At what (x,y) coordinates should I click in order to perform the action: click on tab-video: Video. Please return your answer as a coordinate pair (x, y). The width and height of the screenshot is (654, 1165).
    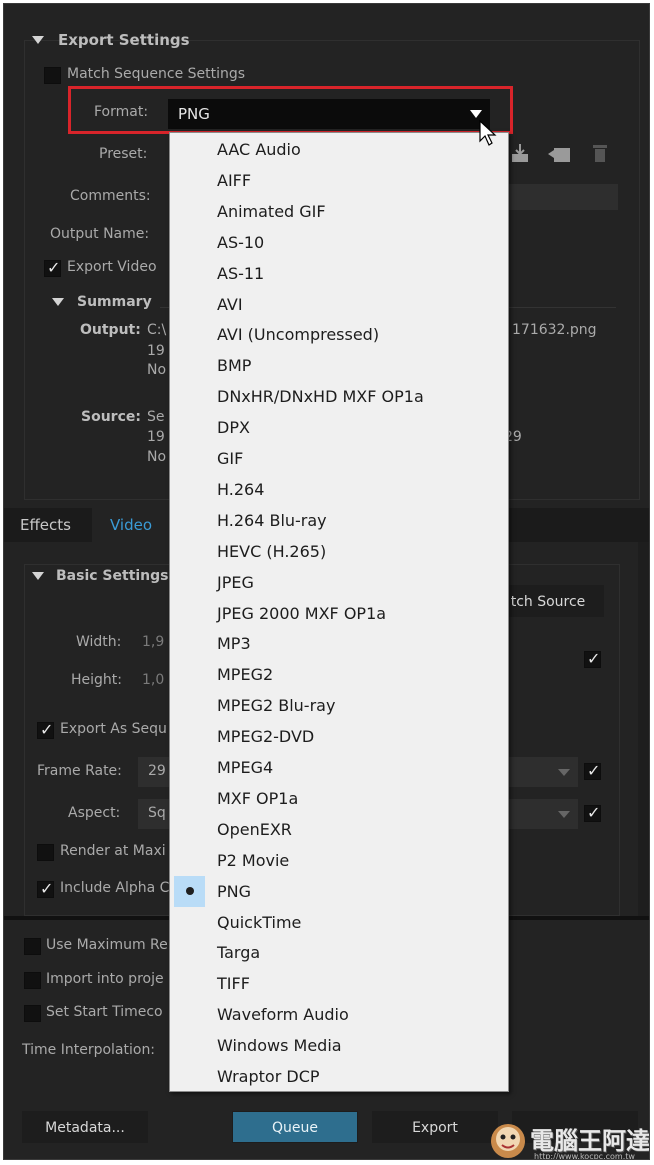
    Looking at the image, I should click on (131, 525).